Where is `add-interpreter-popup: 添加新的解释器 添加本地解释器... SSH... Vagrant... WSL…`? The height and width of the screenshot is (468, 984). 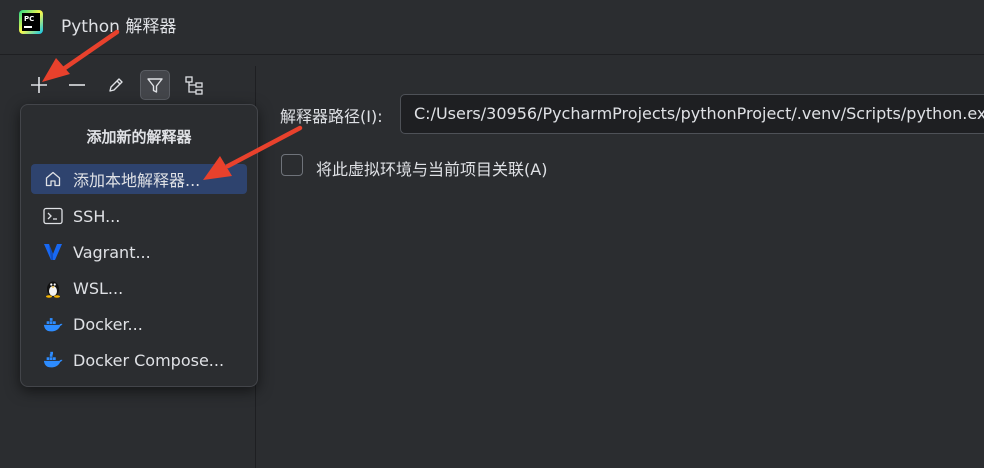 add-interpreter-popup: 添加新的解释器 添加本地解释器... SSH... Vagrant... WSL… is located at coordinates (139, 245).